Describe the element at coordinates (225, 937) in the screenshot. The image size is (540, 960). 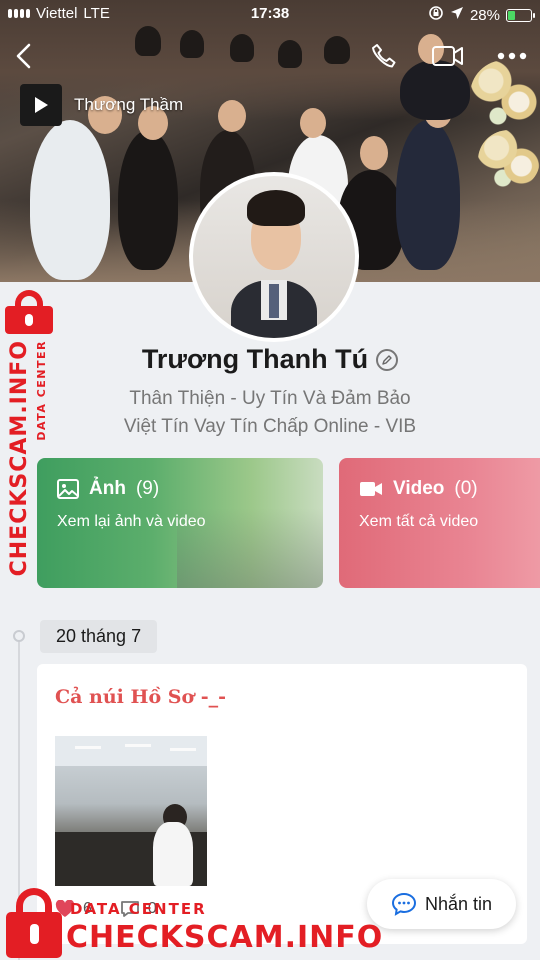
I see `watermark-site: CHECKSCAM.INFO` at that location.